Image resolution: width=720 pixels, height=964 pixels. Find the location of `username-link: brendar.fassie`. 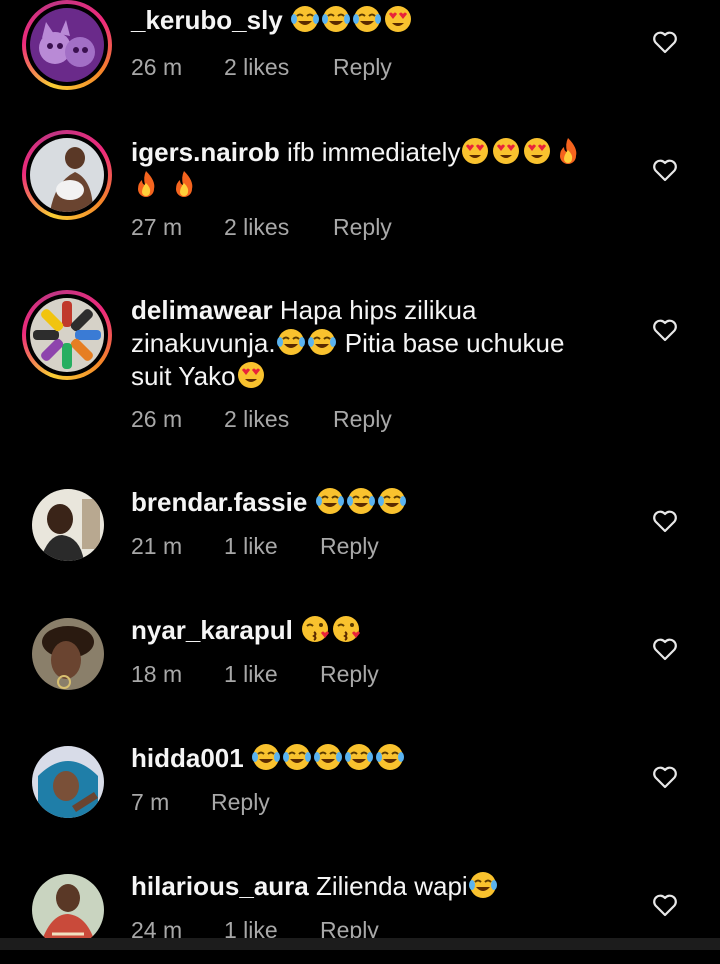

username-link: brendar.fassie is located at coordinates (219, 502).